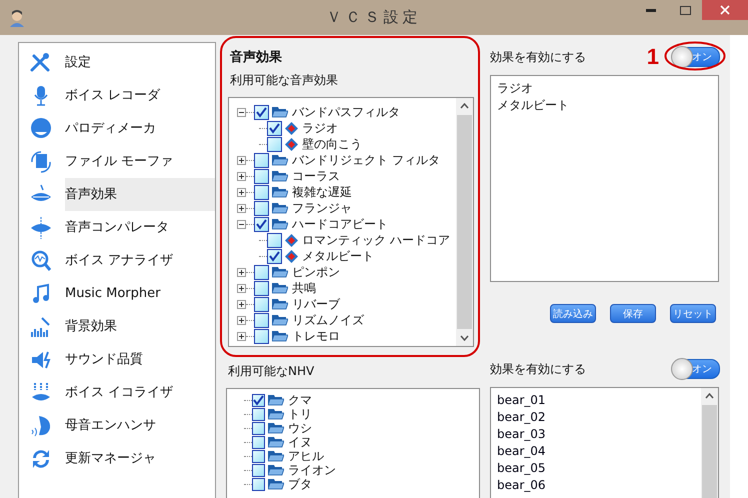  I want to click on sidebar-item: 音声コンパレータ, so click(140, 227).